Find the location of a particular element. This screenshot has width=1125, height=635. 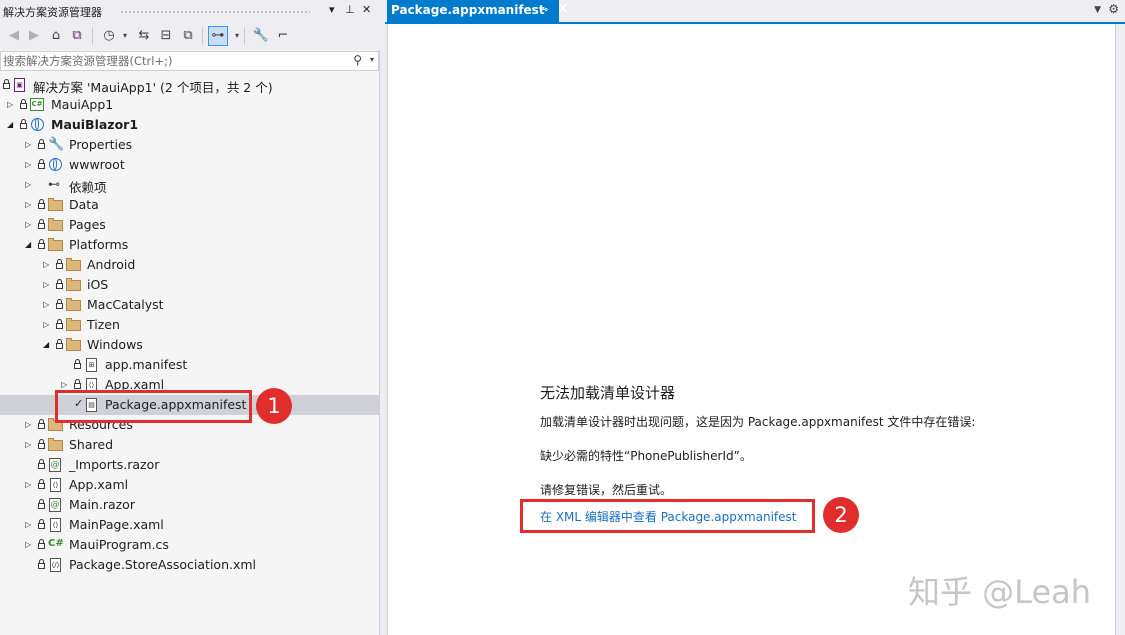

tree-item-data: ▷ Data is located at coordinates (189, 205).